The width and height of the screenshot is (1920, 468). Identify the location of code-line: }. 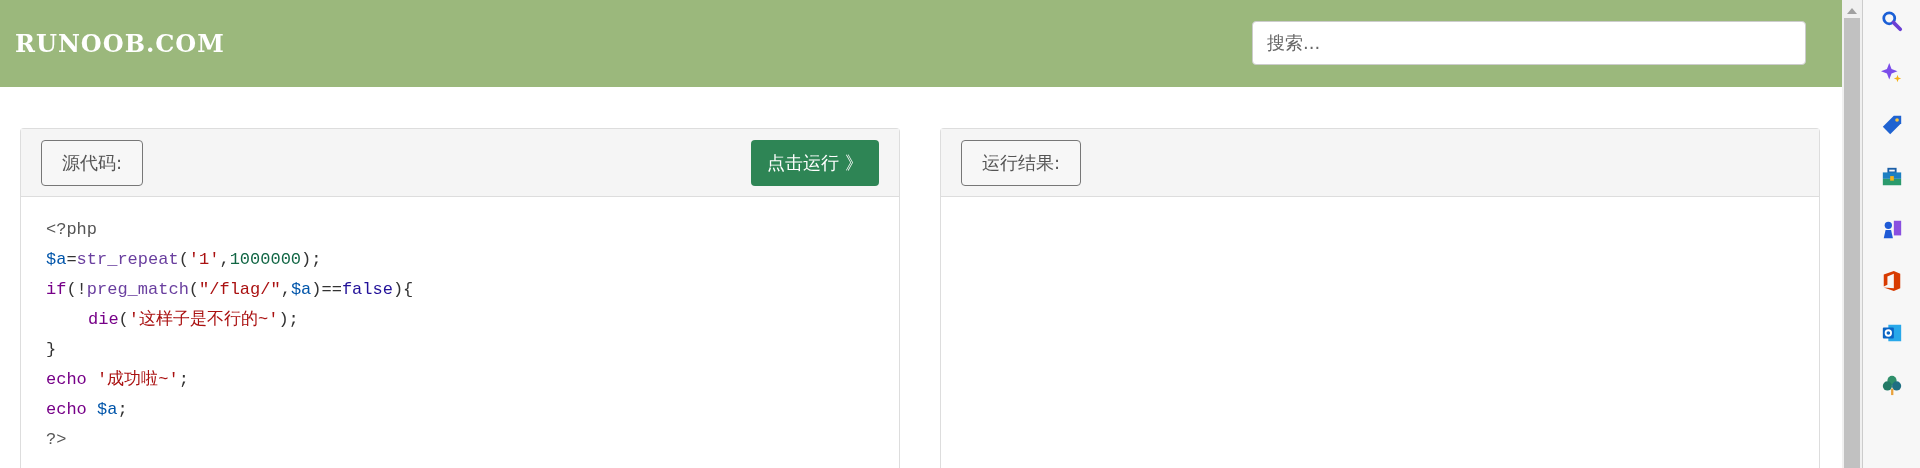
(51, 350).